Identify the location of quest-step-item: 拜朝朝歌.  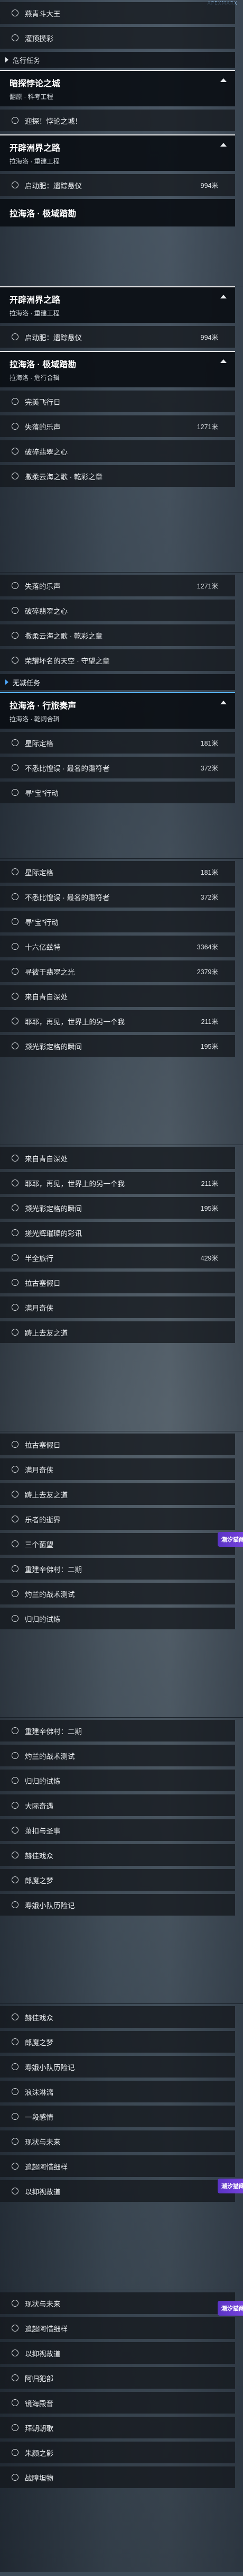
(117, 2427).